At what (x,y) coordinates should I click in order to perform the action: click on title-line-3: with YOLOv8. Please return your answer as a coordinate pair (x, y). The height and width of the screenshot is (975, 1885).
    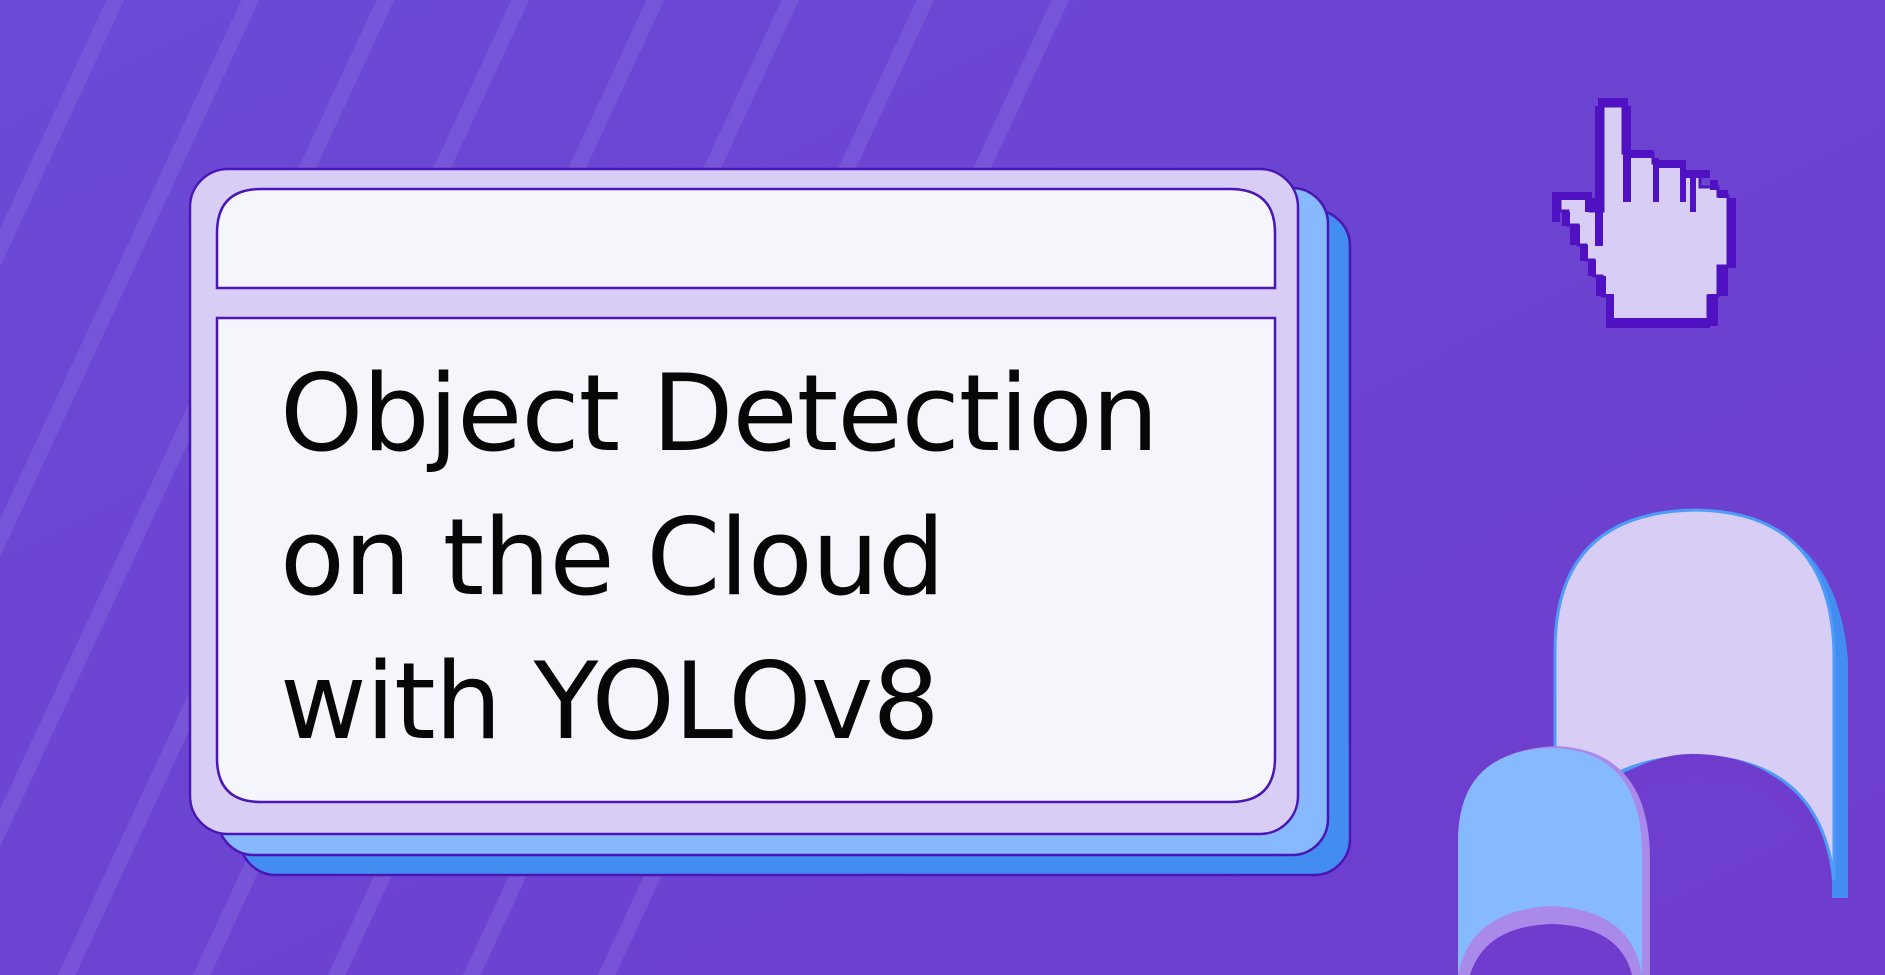
    Looking at the image, I should click on (610, 701).